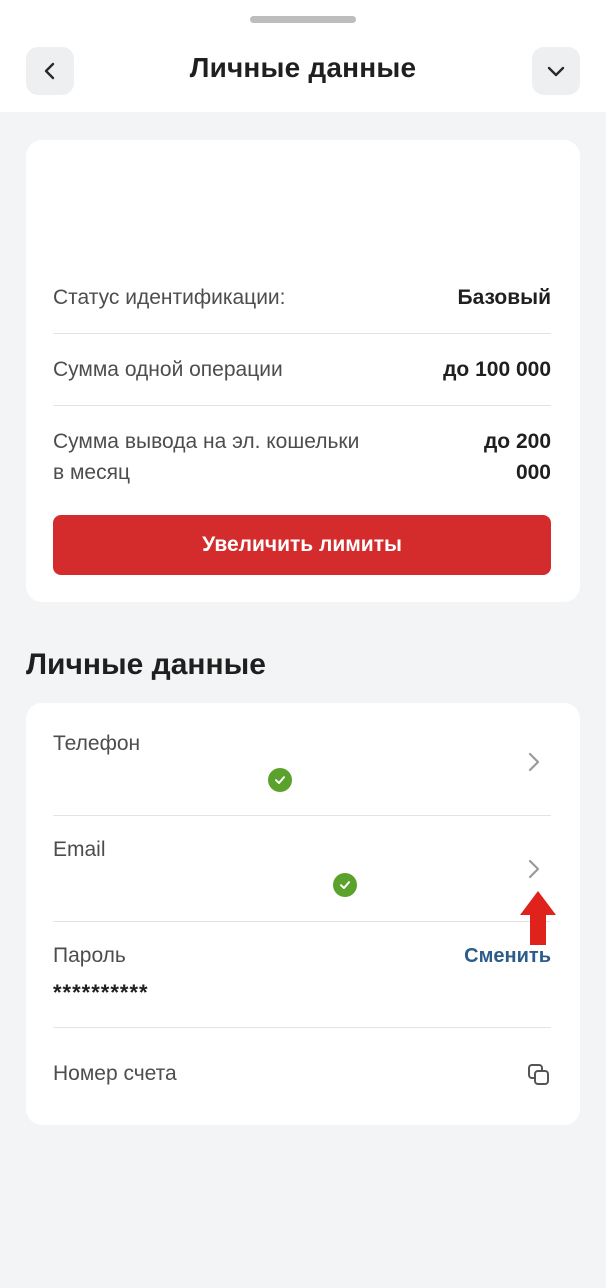  I want to click on increase-limits-button: Увеличить лимиты, so click(302, 545).